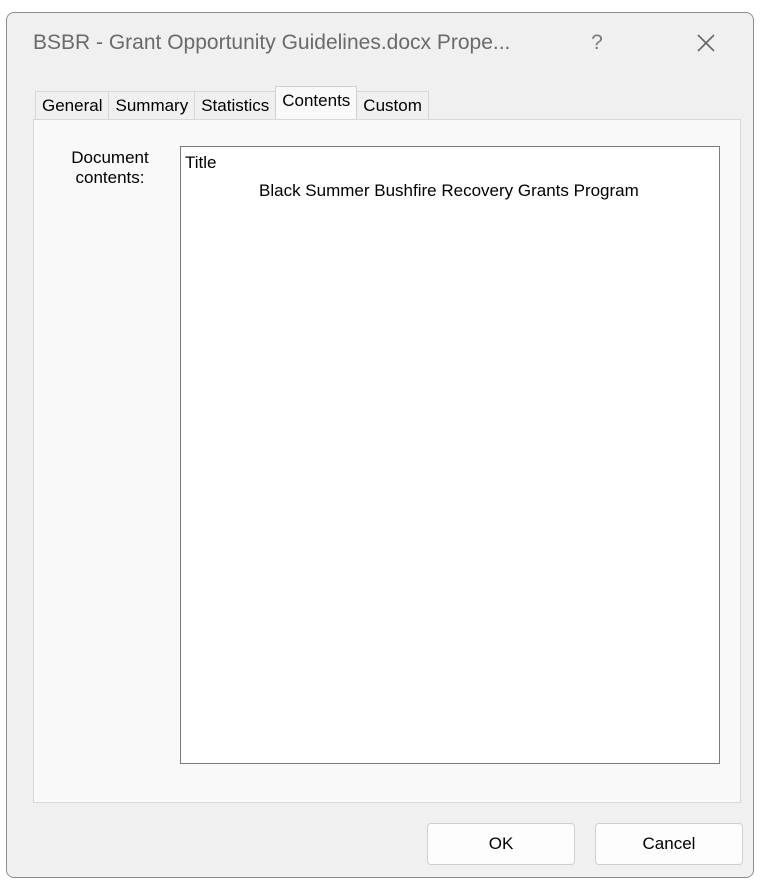 This screenshot has width=760, height=881. I want to click on document-contents-label-line1: Document, so click(110, 157).